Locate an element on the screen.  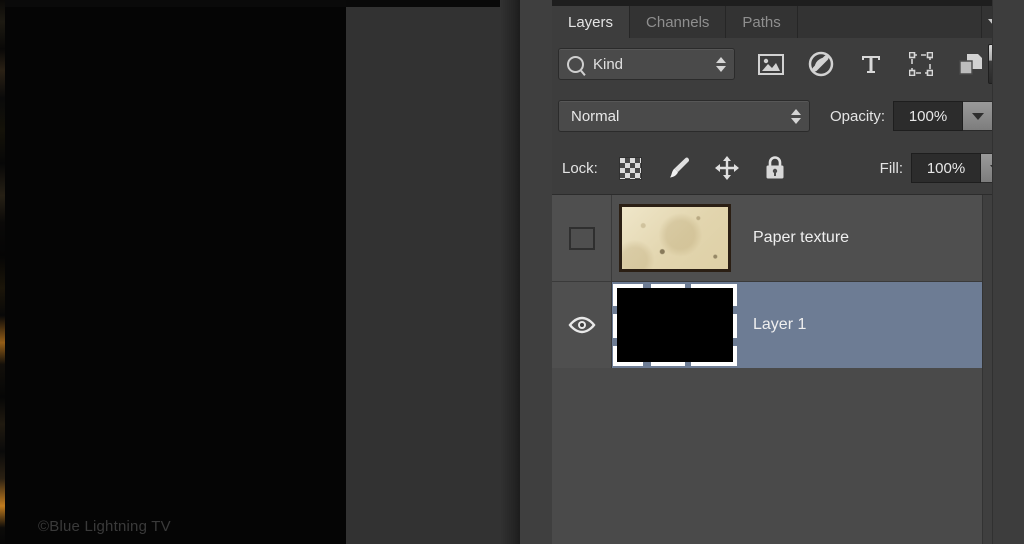
fill-input: 100% is located at coordinates (946, 168).